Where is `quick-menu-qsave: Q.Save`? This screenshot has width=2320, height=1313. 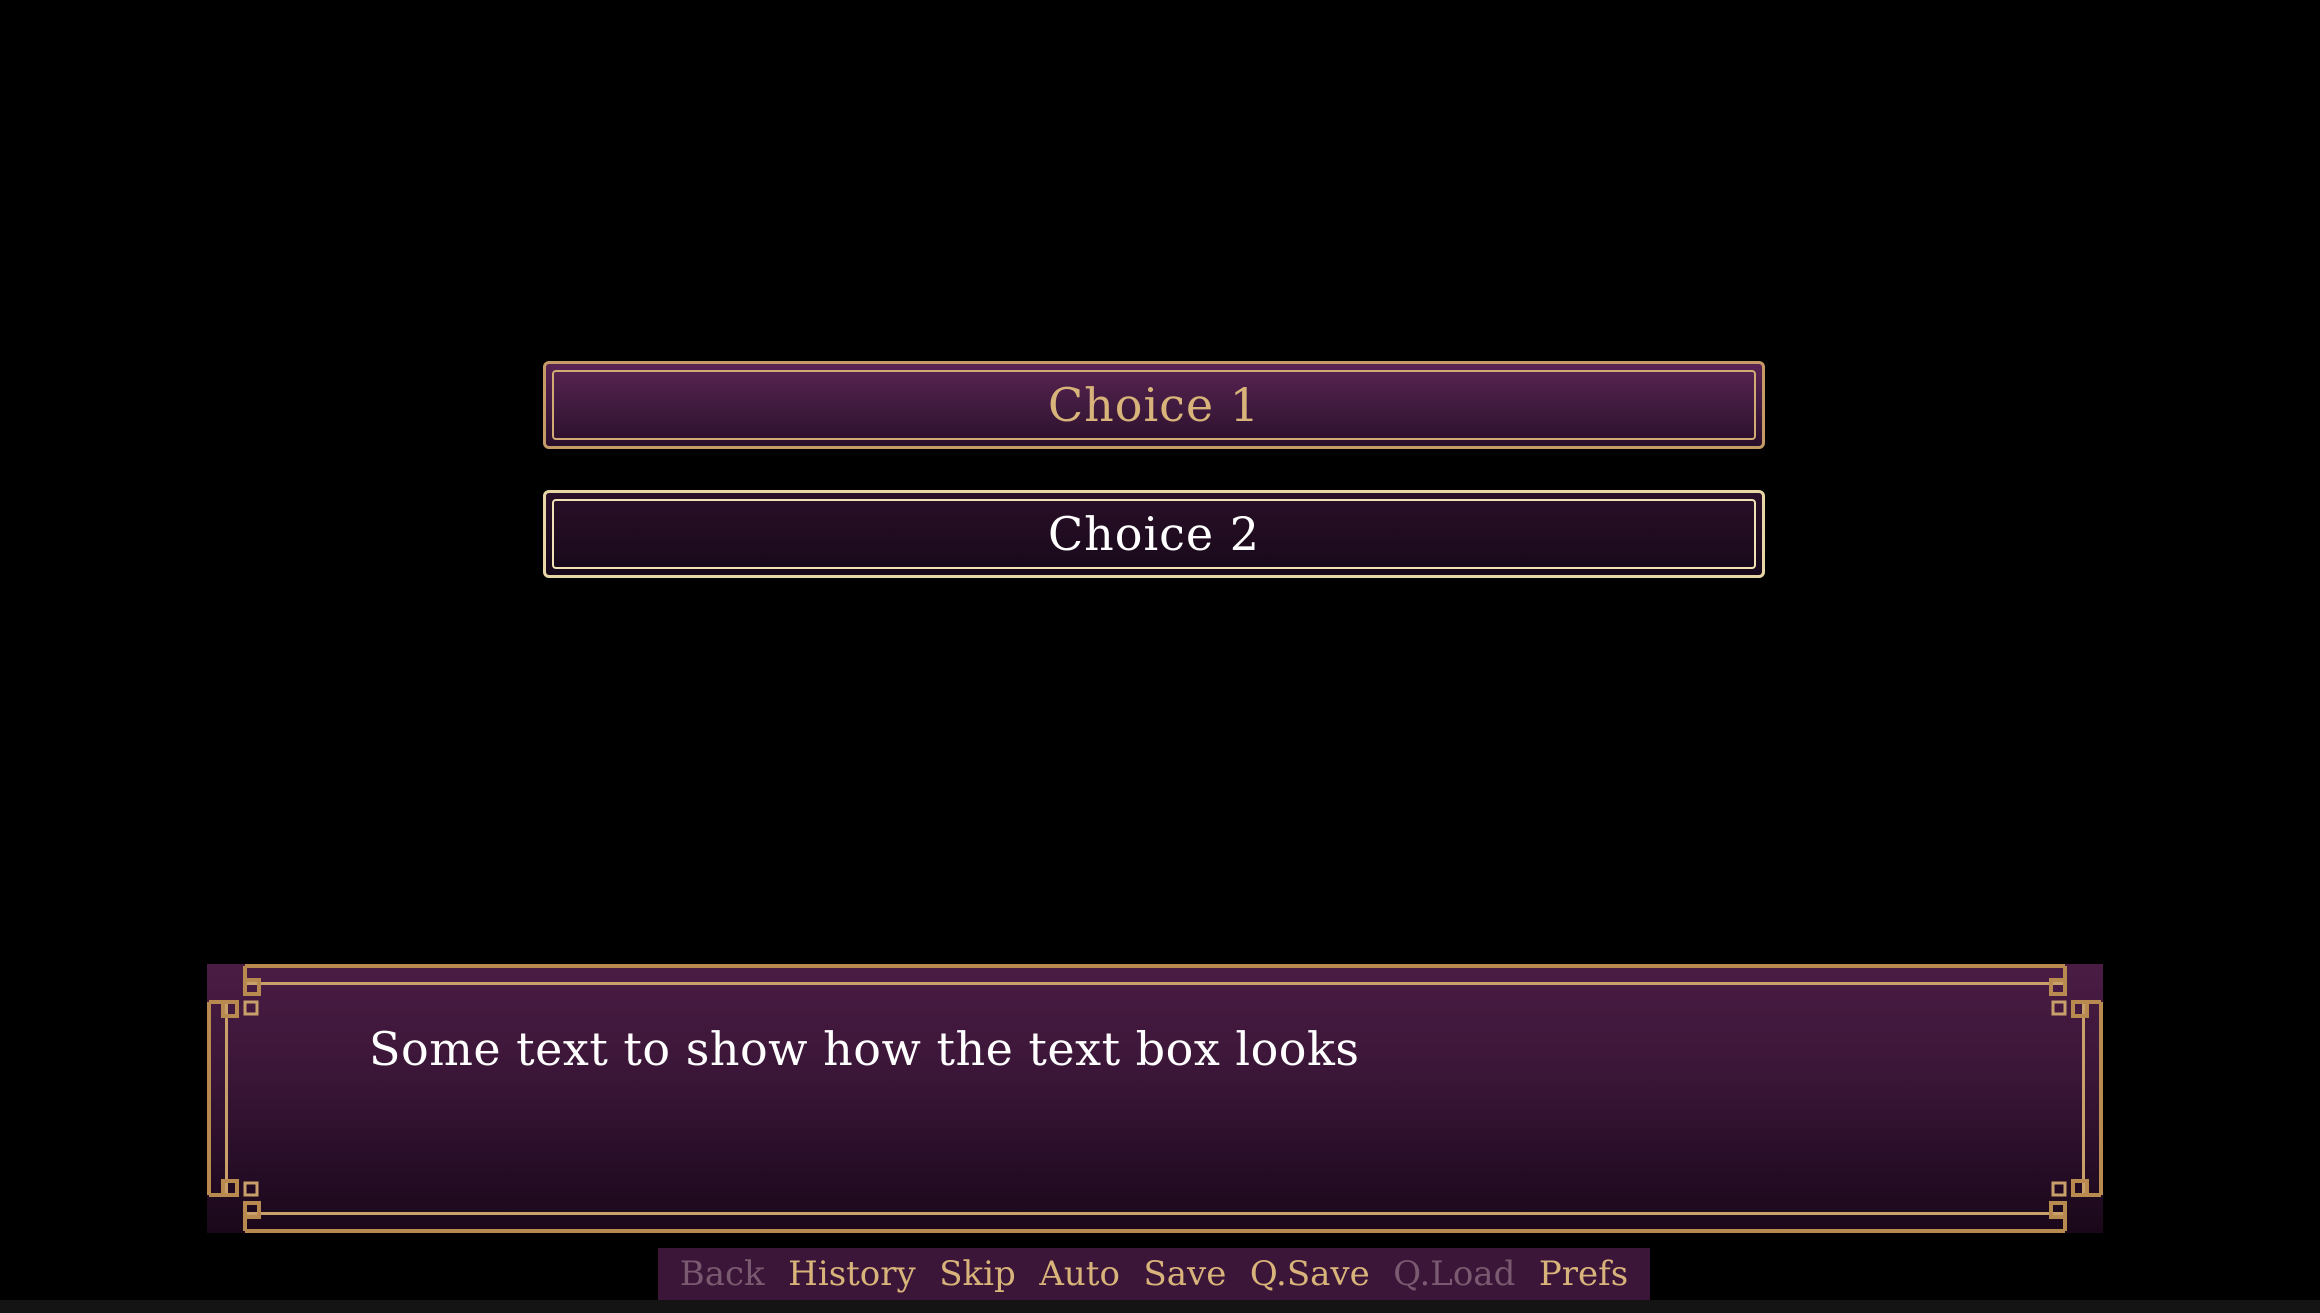
quick-menu-qsave: Q.Save is located at coordinates (1310, 1274).